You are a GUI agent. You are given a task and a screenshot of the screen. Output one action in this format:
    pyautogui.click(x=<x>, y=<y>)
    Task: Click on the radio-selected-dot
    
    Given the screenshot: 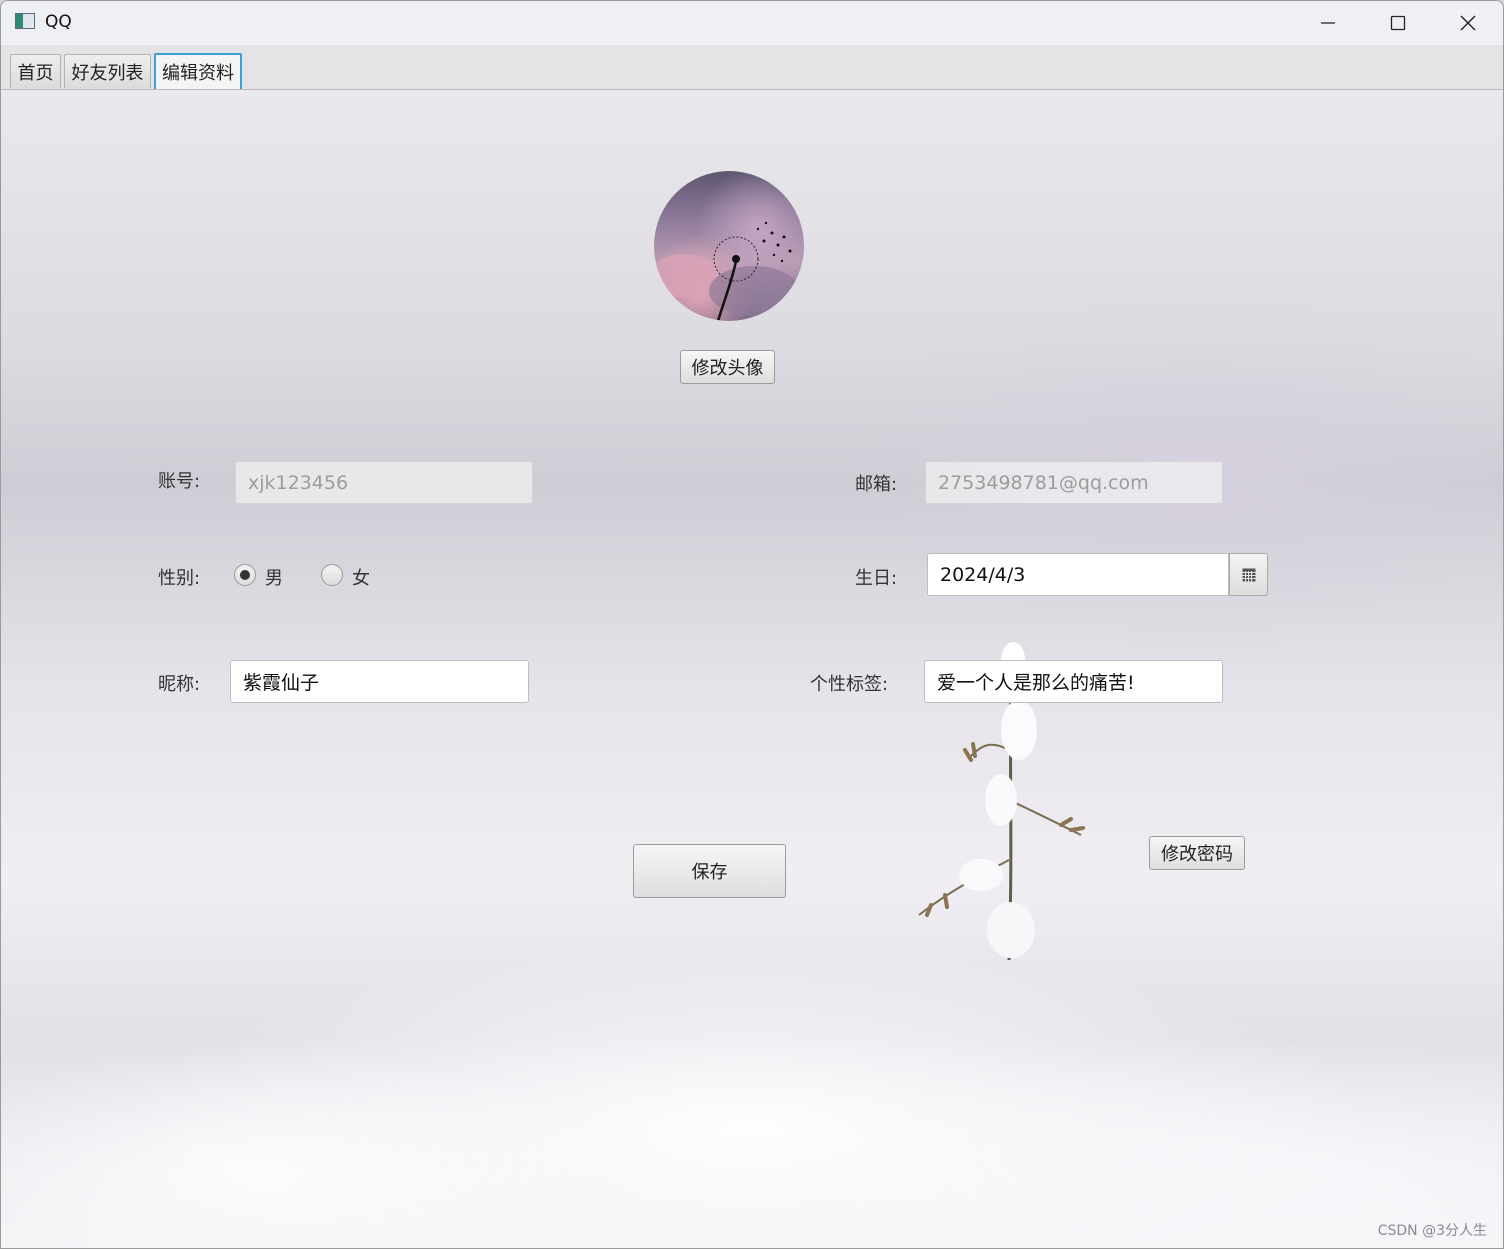 What is the action you would take?
    pyautogui.click(x=245, y=575)
    